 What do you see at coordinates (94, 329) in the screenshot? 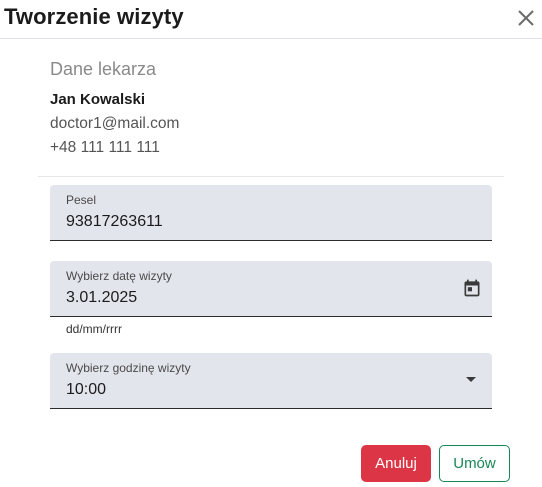
I see `date-format-hint: dd/mm/rrrr` at bounding box center [94, 329].